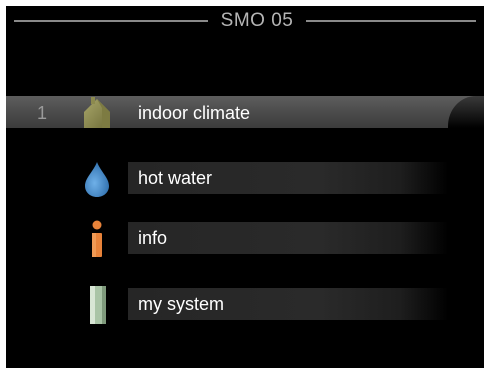  What do you see at coordinates (97, 238) in the screenshot?
I see `info-icon` at bounding box center [97, 238].